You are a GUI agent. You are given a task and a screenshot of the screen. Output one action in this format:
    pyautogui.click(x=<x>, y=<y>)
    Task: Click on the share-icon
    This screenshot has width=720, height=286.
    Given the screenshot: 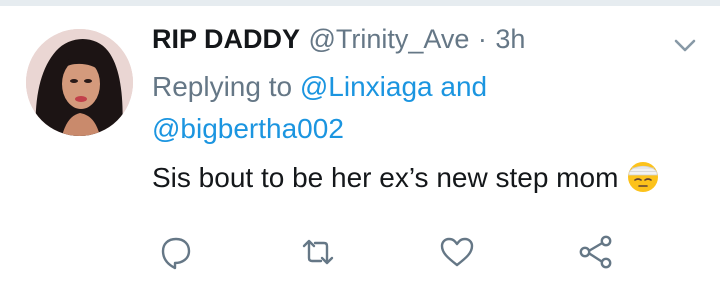 What is the action you would take?
    pyautogui.click(x=596, y=252)
    